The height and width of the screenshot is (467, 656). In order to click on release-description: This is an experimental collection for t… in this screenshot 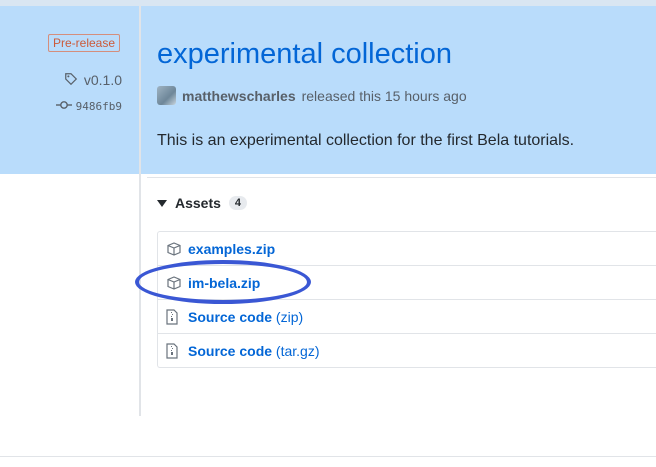, I will do `click(366, 140)`.